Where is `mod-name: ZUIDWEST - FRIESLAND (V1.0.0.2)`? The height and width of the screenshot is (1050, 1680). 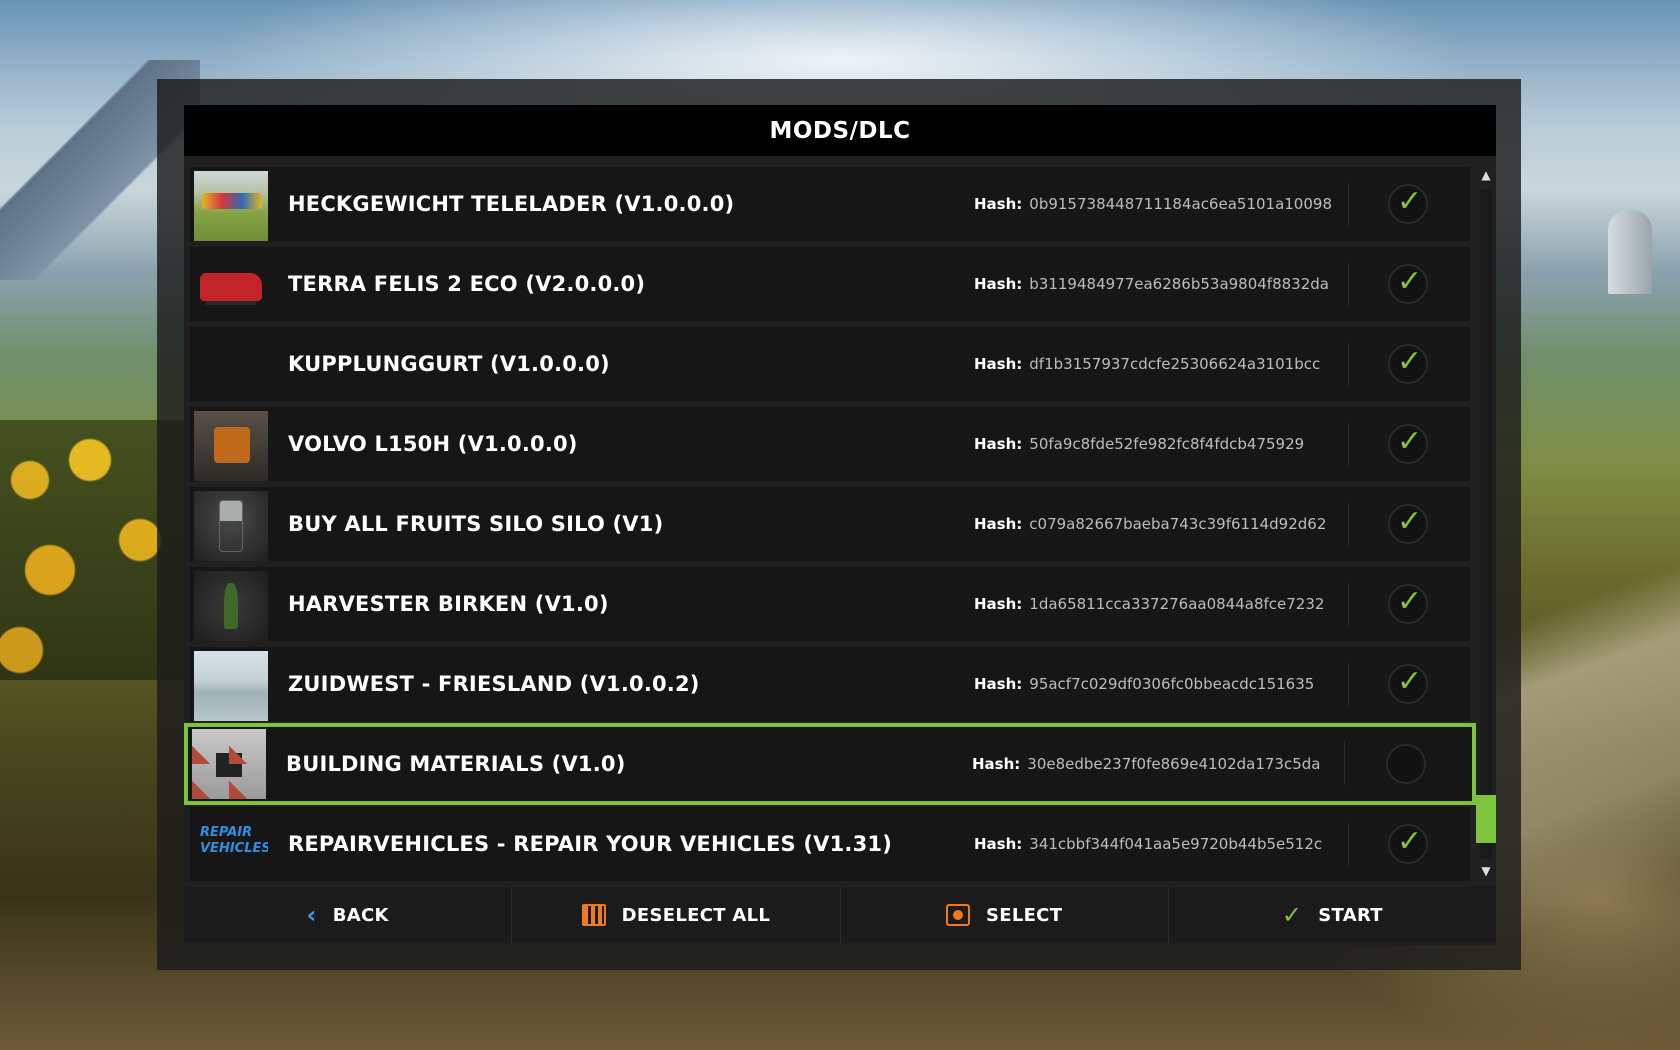 mod-name: ZUIDWEST - FRIESLAND (V1.0.0.2) is located at coordinates (494, 684).